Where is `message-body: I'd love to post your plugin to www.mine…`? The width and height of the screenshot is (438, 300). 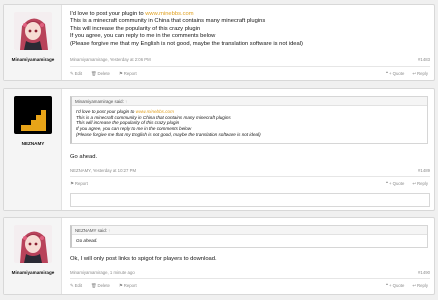
message-body: I'd love to post your plugin to www.mine… is located at coordinates (248, 29).